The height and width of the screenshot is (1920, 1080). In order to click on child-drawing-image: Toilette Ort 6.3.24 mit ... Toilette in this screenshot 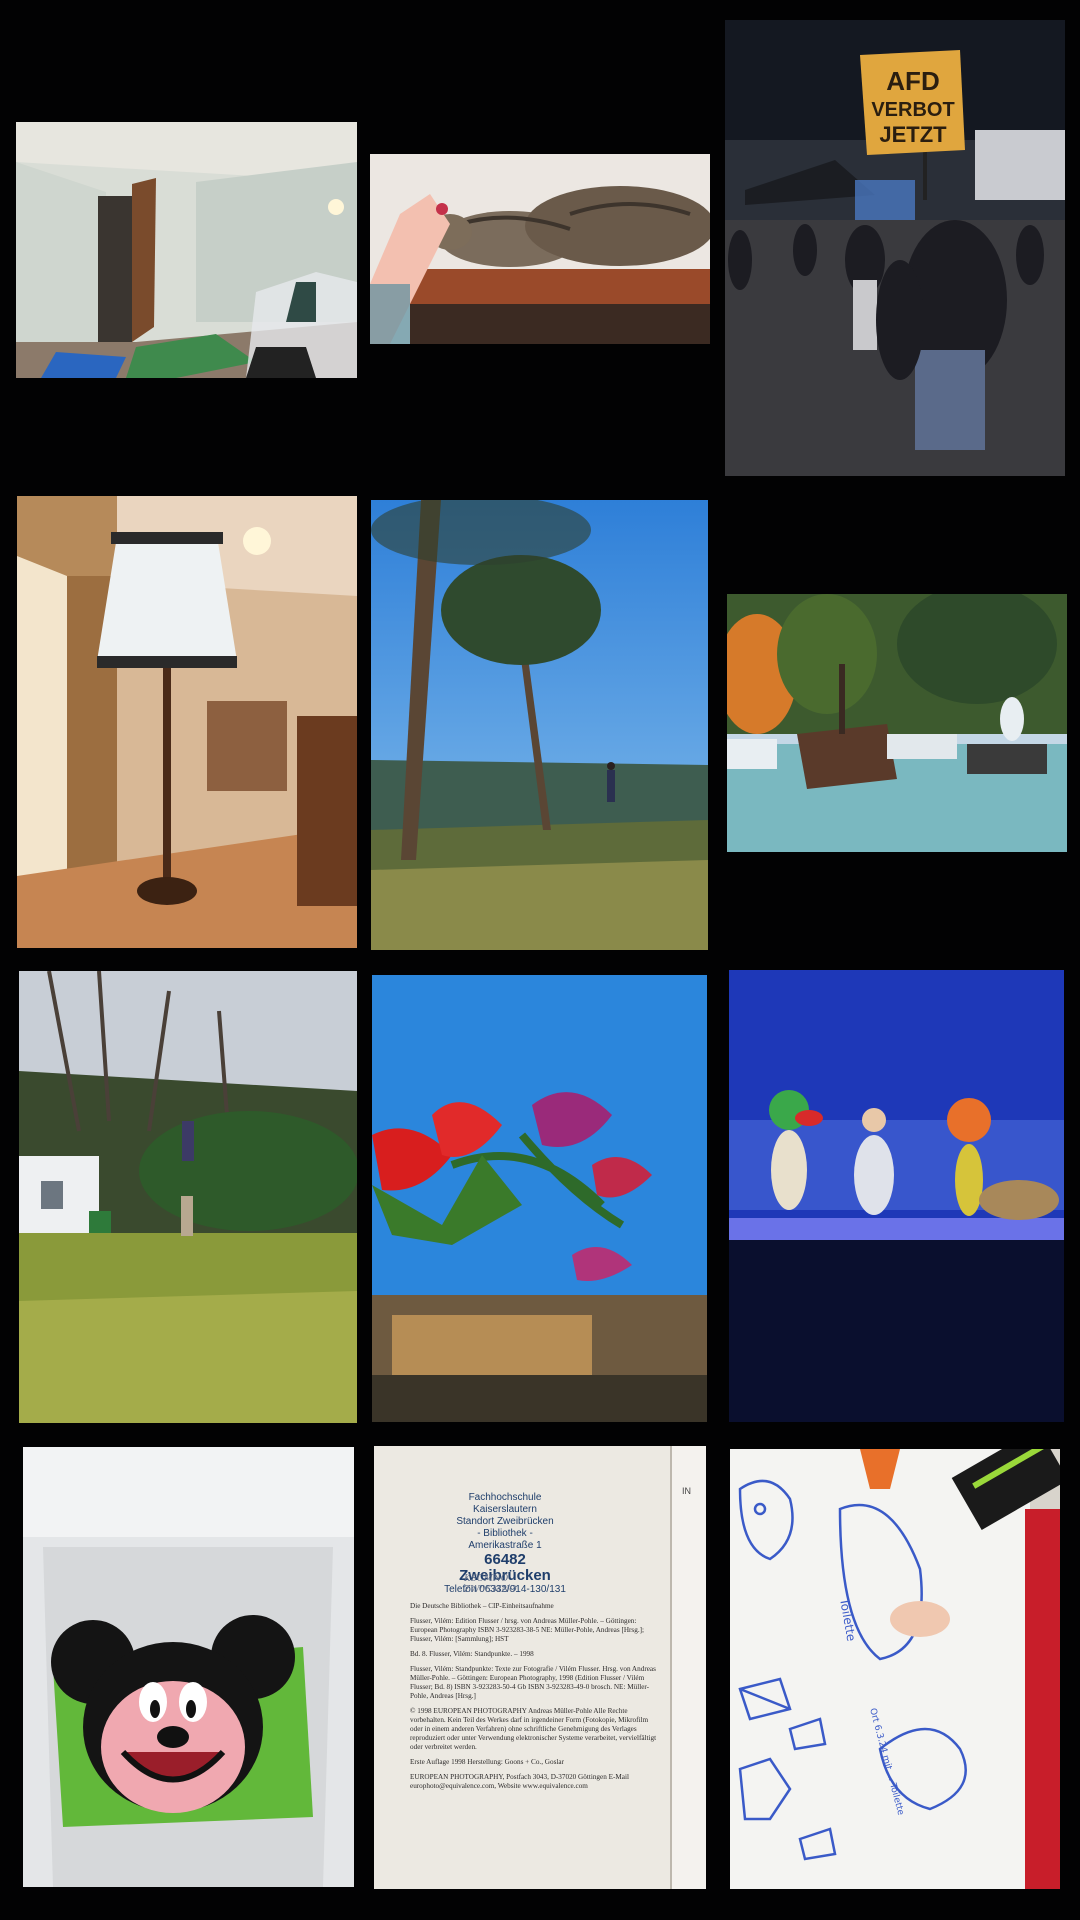, I will do `click(895, 1669)`.